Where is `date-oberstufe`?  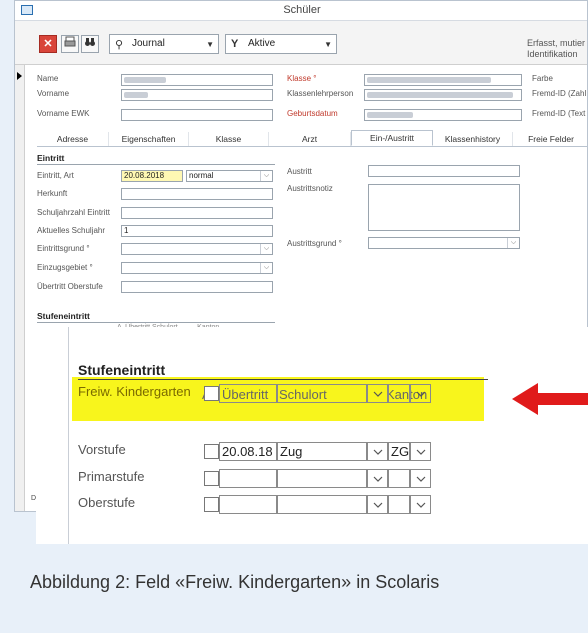
date-oberstufe is located at coordinates (248, 504).